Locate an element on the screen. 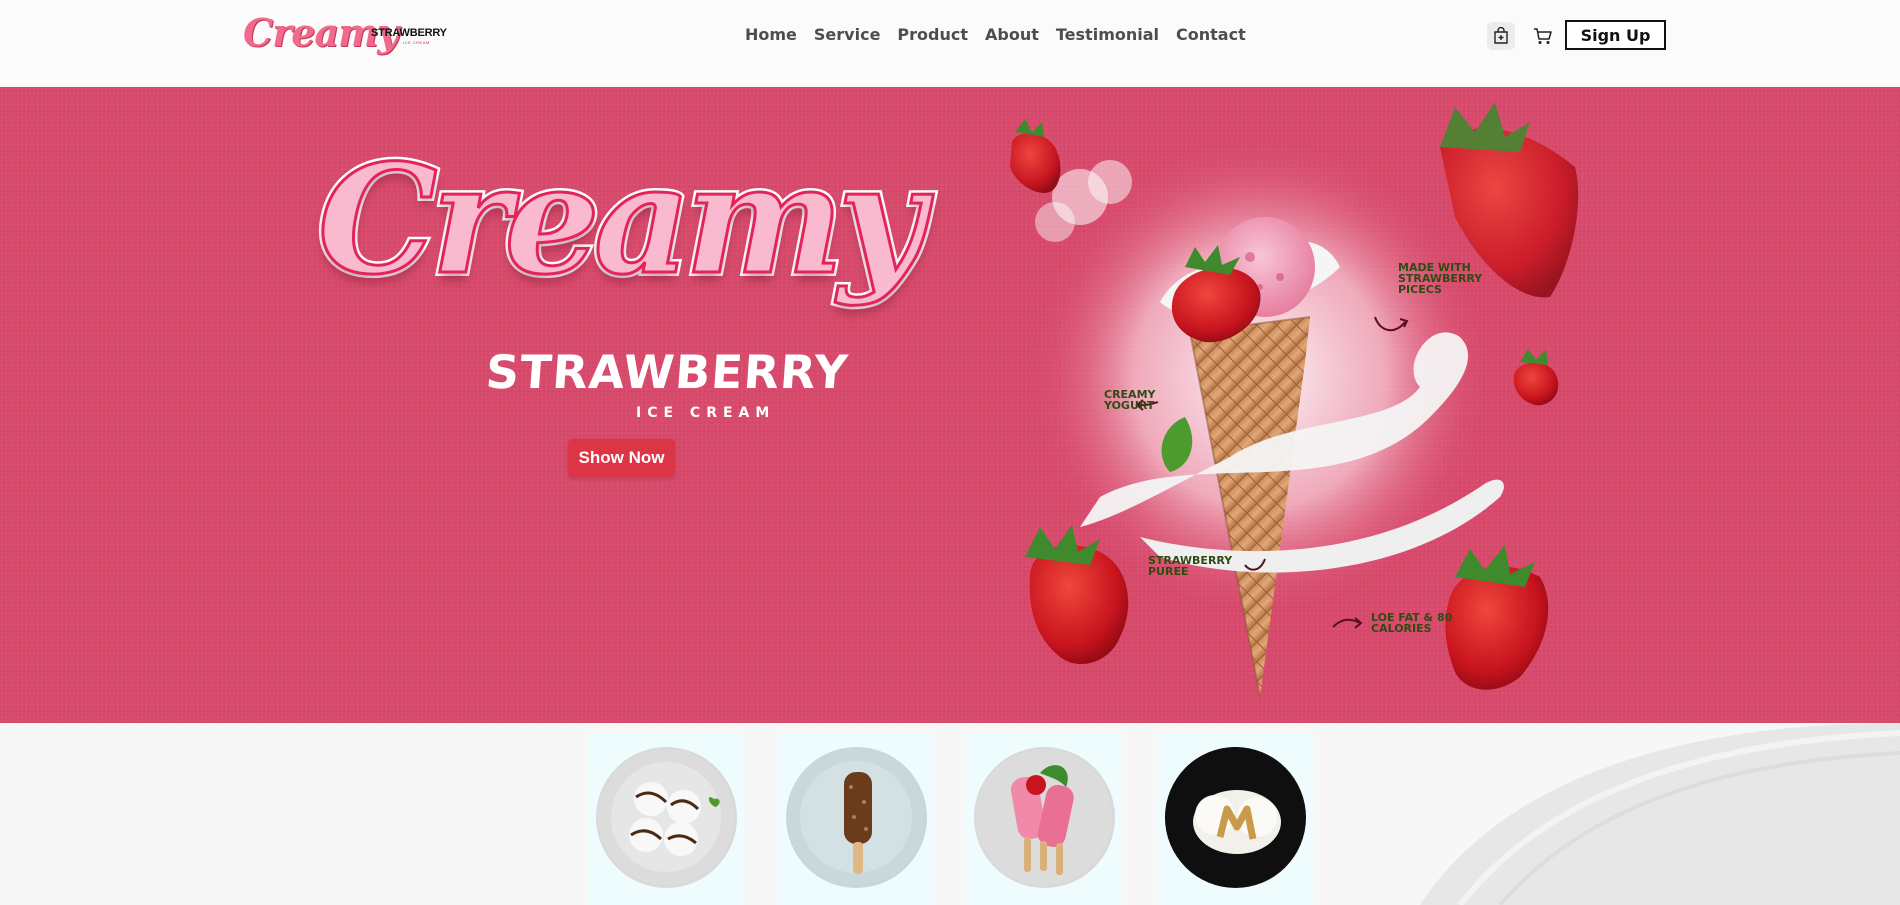 The height and width of the screenshot is (905, 1900). nav-about: About is located at coordinates (1012, 35).